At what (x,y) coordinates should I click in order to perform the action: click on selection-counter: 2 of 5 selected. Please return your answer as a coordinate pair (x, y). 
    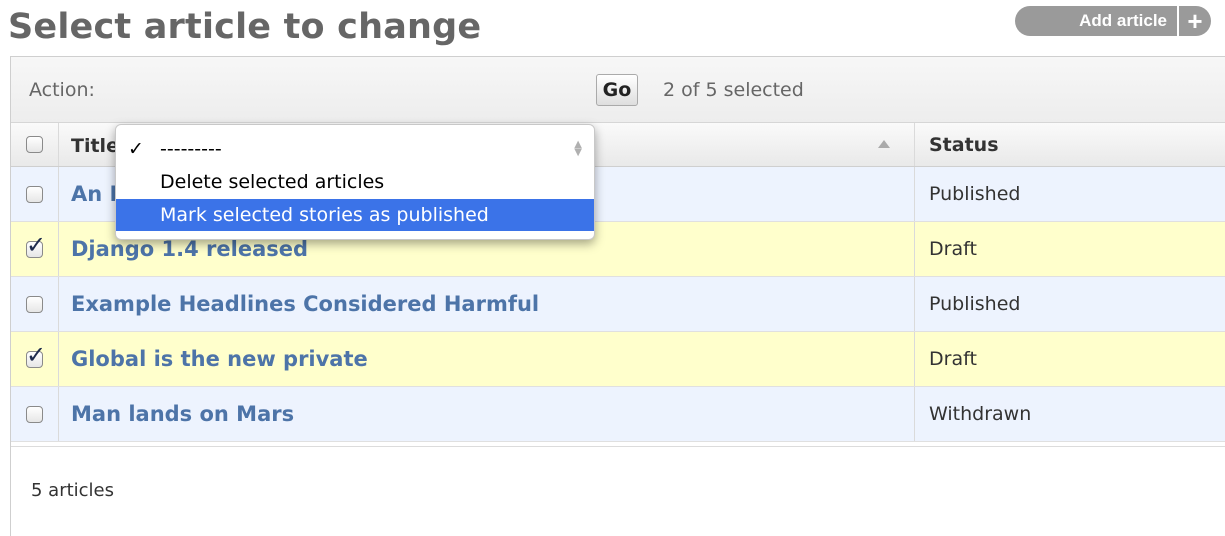
    Looking at the image, I should click on (733, 90).